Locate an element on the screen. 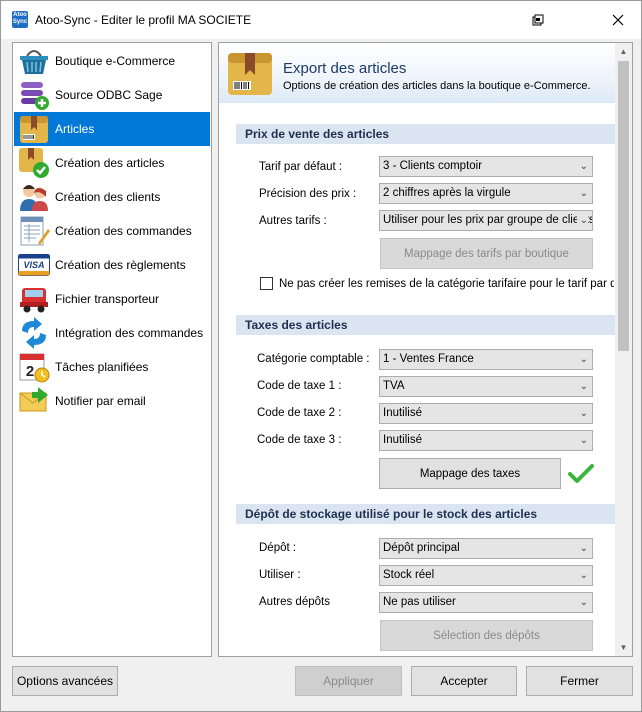  sync-arrows-icon is located at coordinates (34, 333).